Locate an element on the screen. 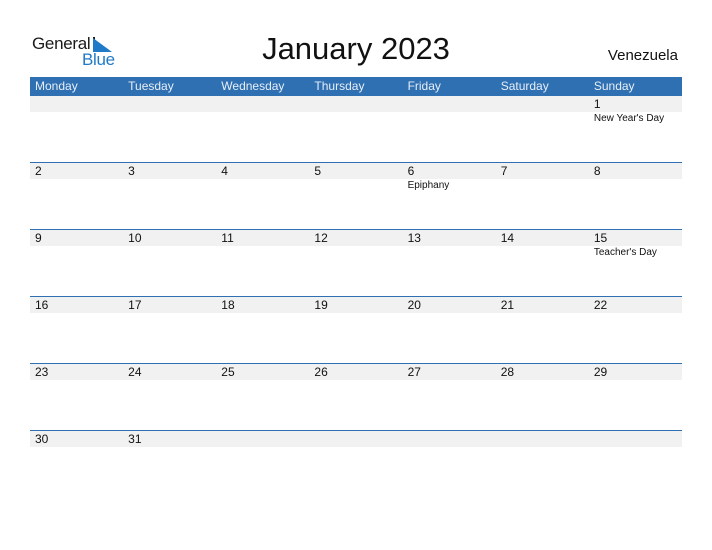 This screenshot has width=712, height=550. week-row: 30 31 is located at coordinates (356, 464).